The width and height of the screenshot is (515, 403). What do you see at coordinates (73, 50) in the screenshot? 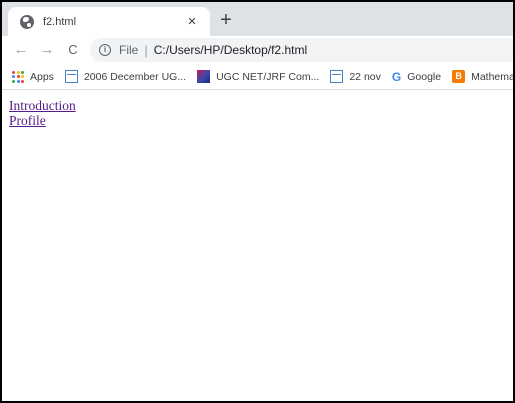
I see `reload-button: C` at bounding box center [73, 50].